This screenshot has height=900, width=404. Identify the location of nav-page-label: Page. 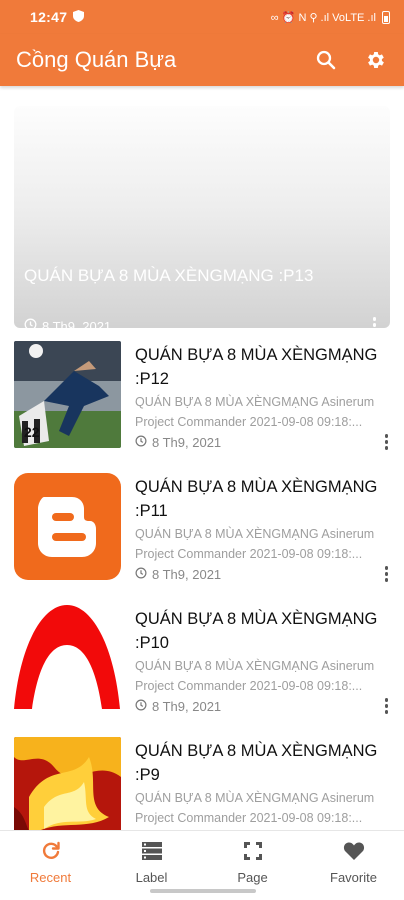
(252, 877).